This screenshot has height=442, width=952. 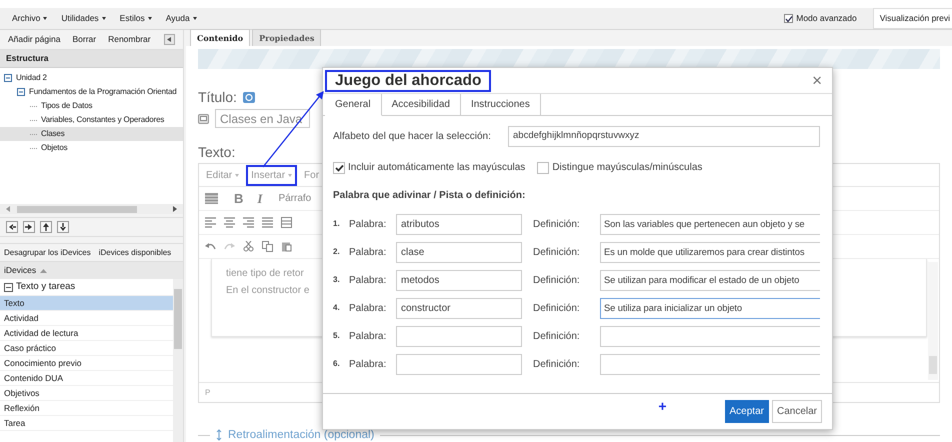 What do you see at coordinates (86, 408) in the screenshot?
I see `list-item: Reflexión` at bounding box center [86, 408].